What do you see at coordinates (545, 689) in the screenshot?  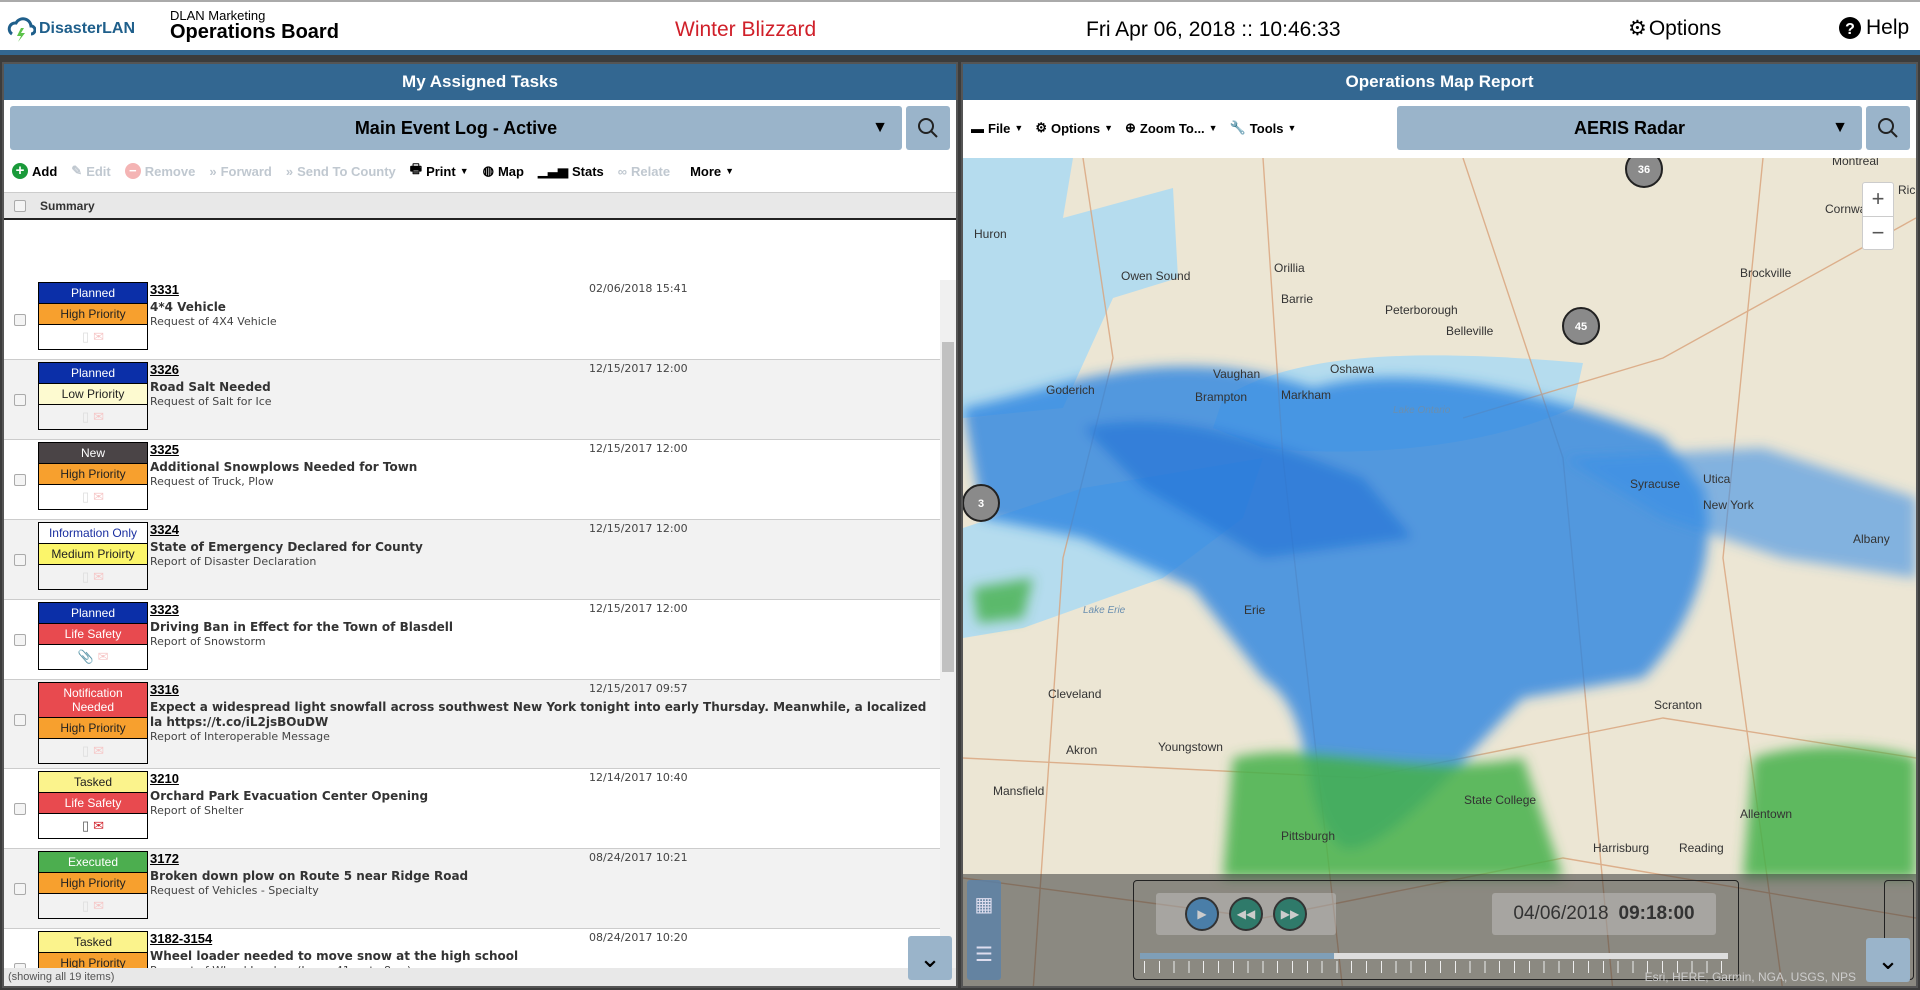 I see `task-id-link: 3316` at bounding box center [545, 689].